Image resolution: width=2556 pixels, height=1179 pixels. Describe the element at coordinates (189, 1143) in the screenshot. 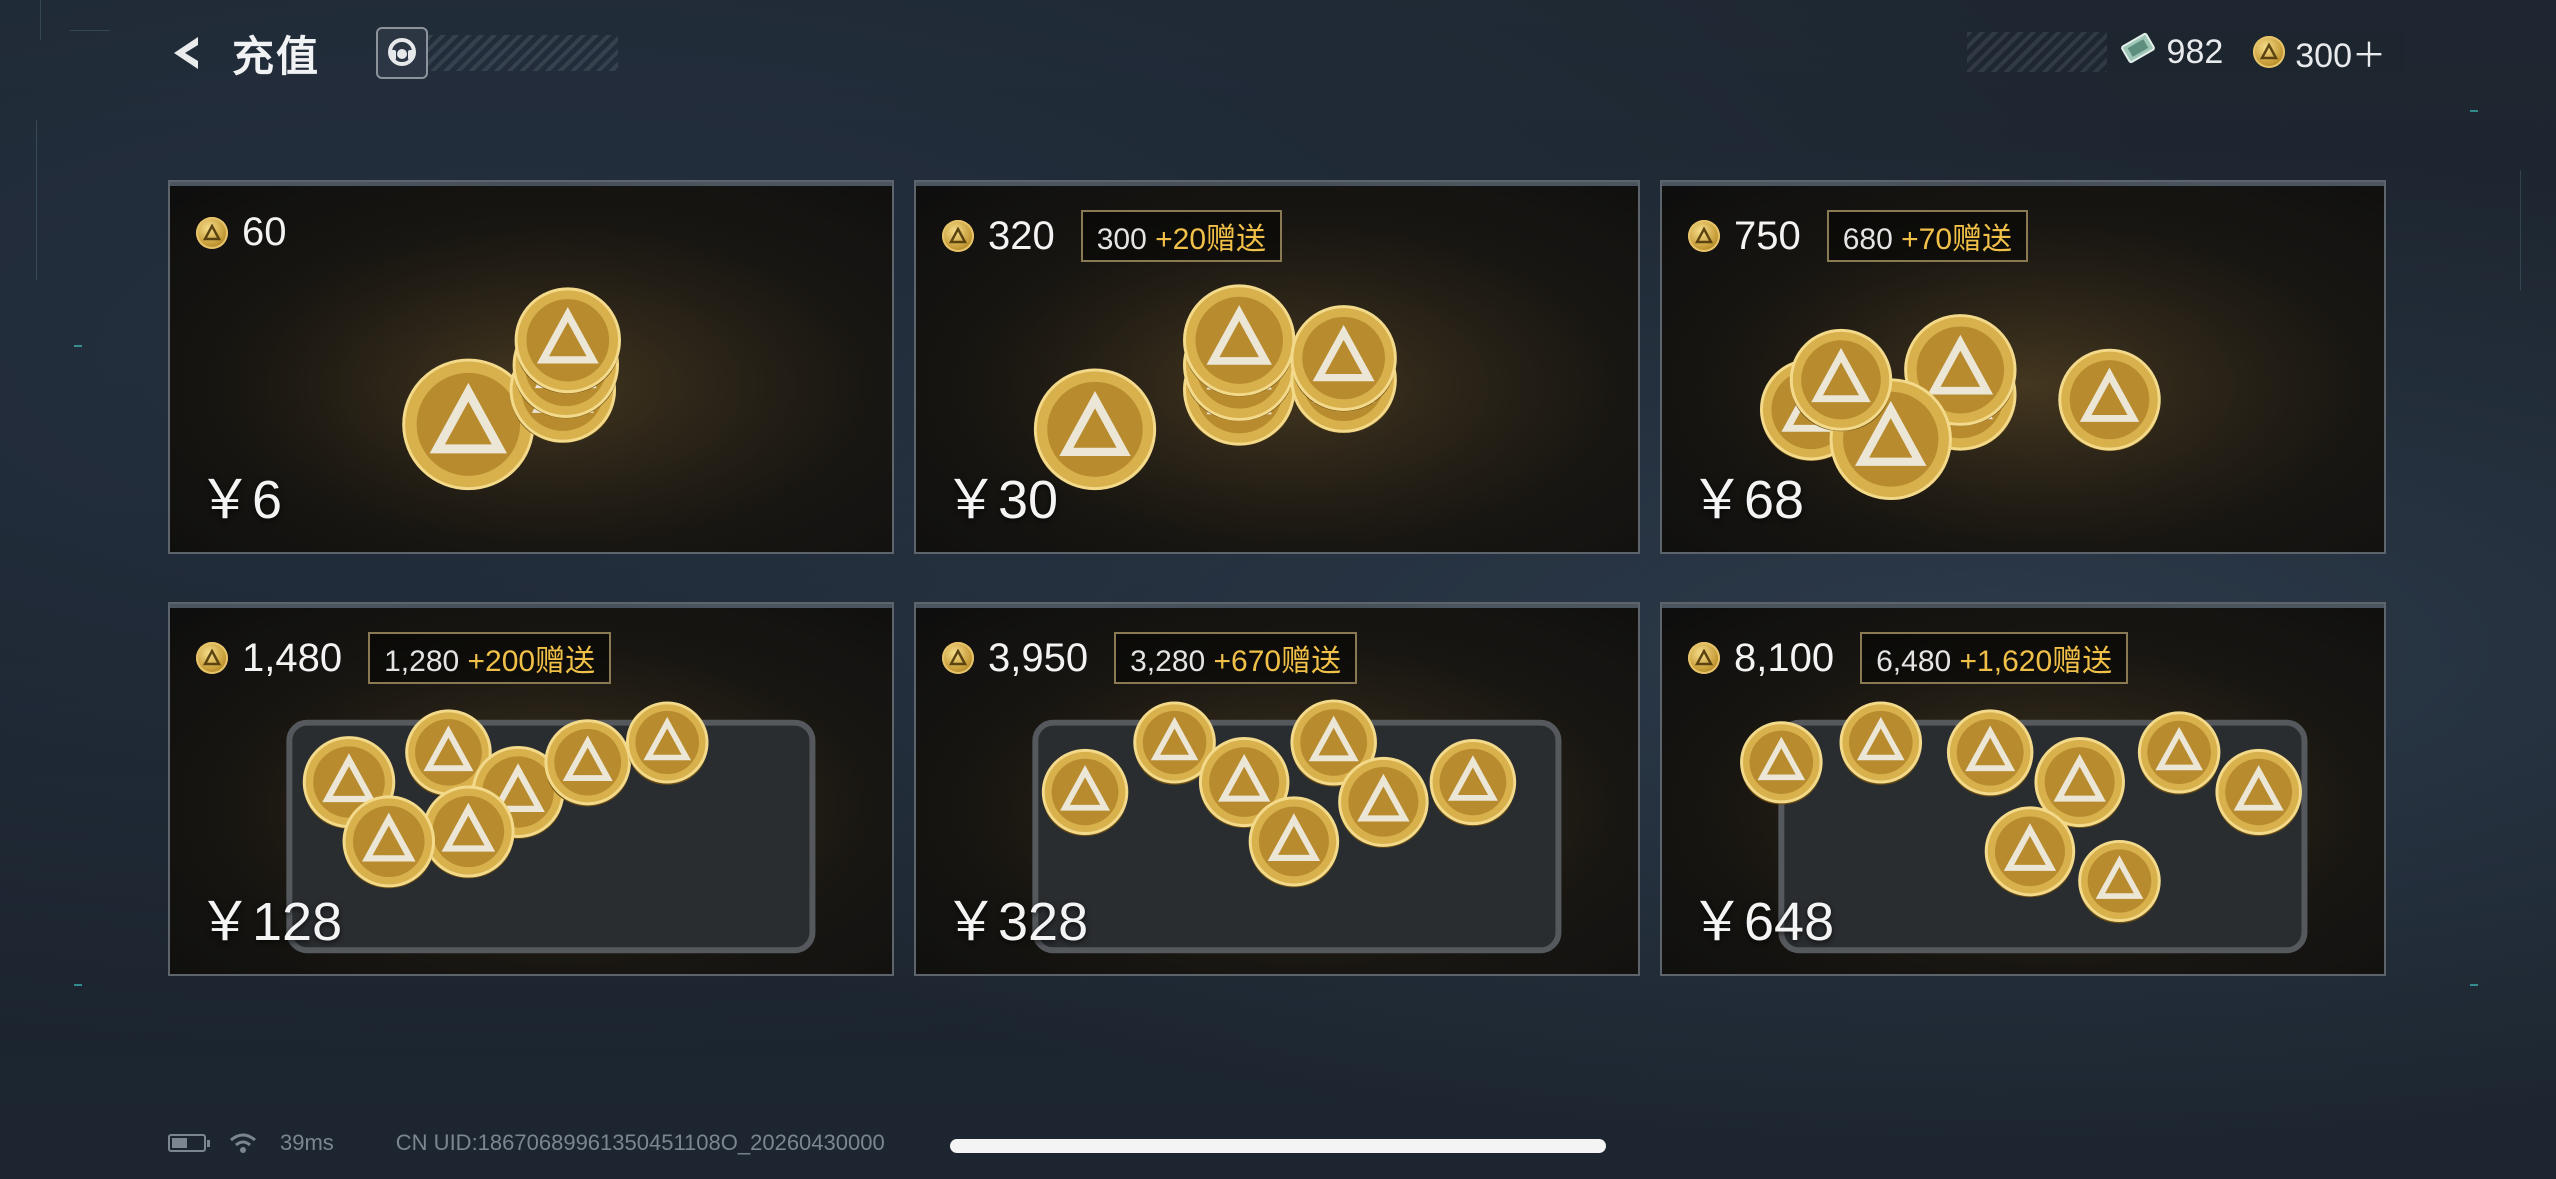

I see `battery-icon` at that location.